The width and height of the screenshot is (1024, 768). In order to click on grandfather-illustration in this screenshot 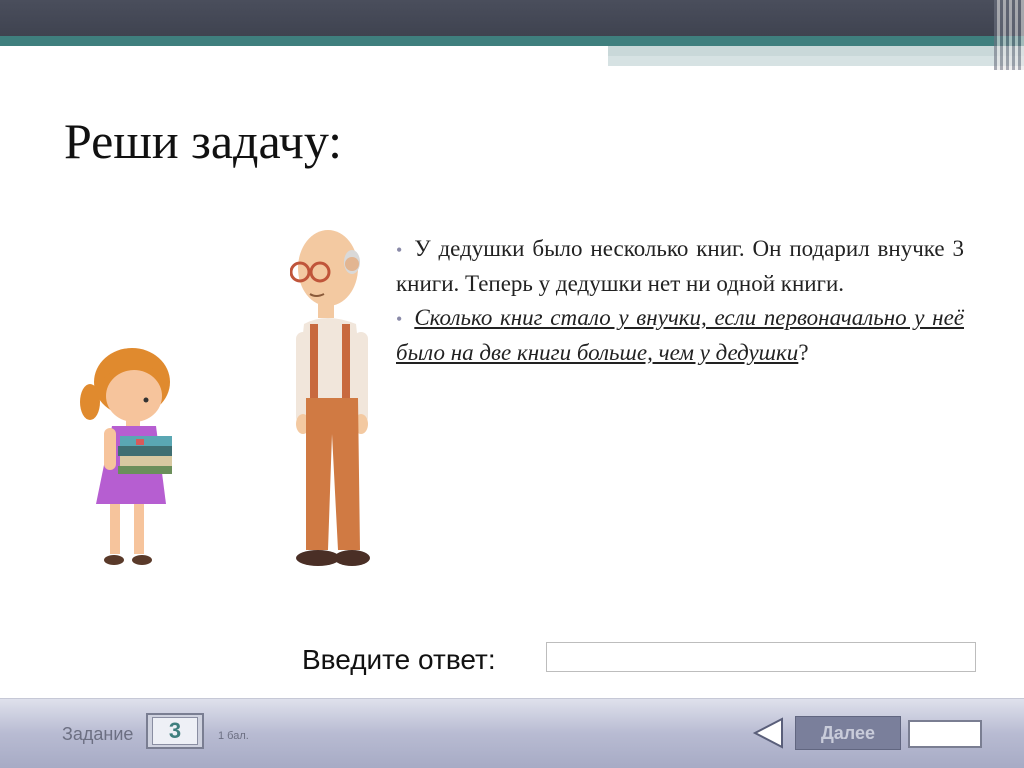, I will do `click(330, 398)`.